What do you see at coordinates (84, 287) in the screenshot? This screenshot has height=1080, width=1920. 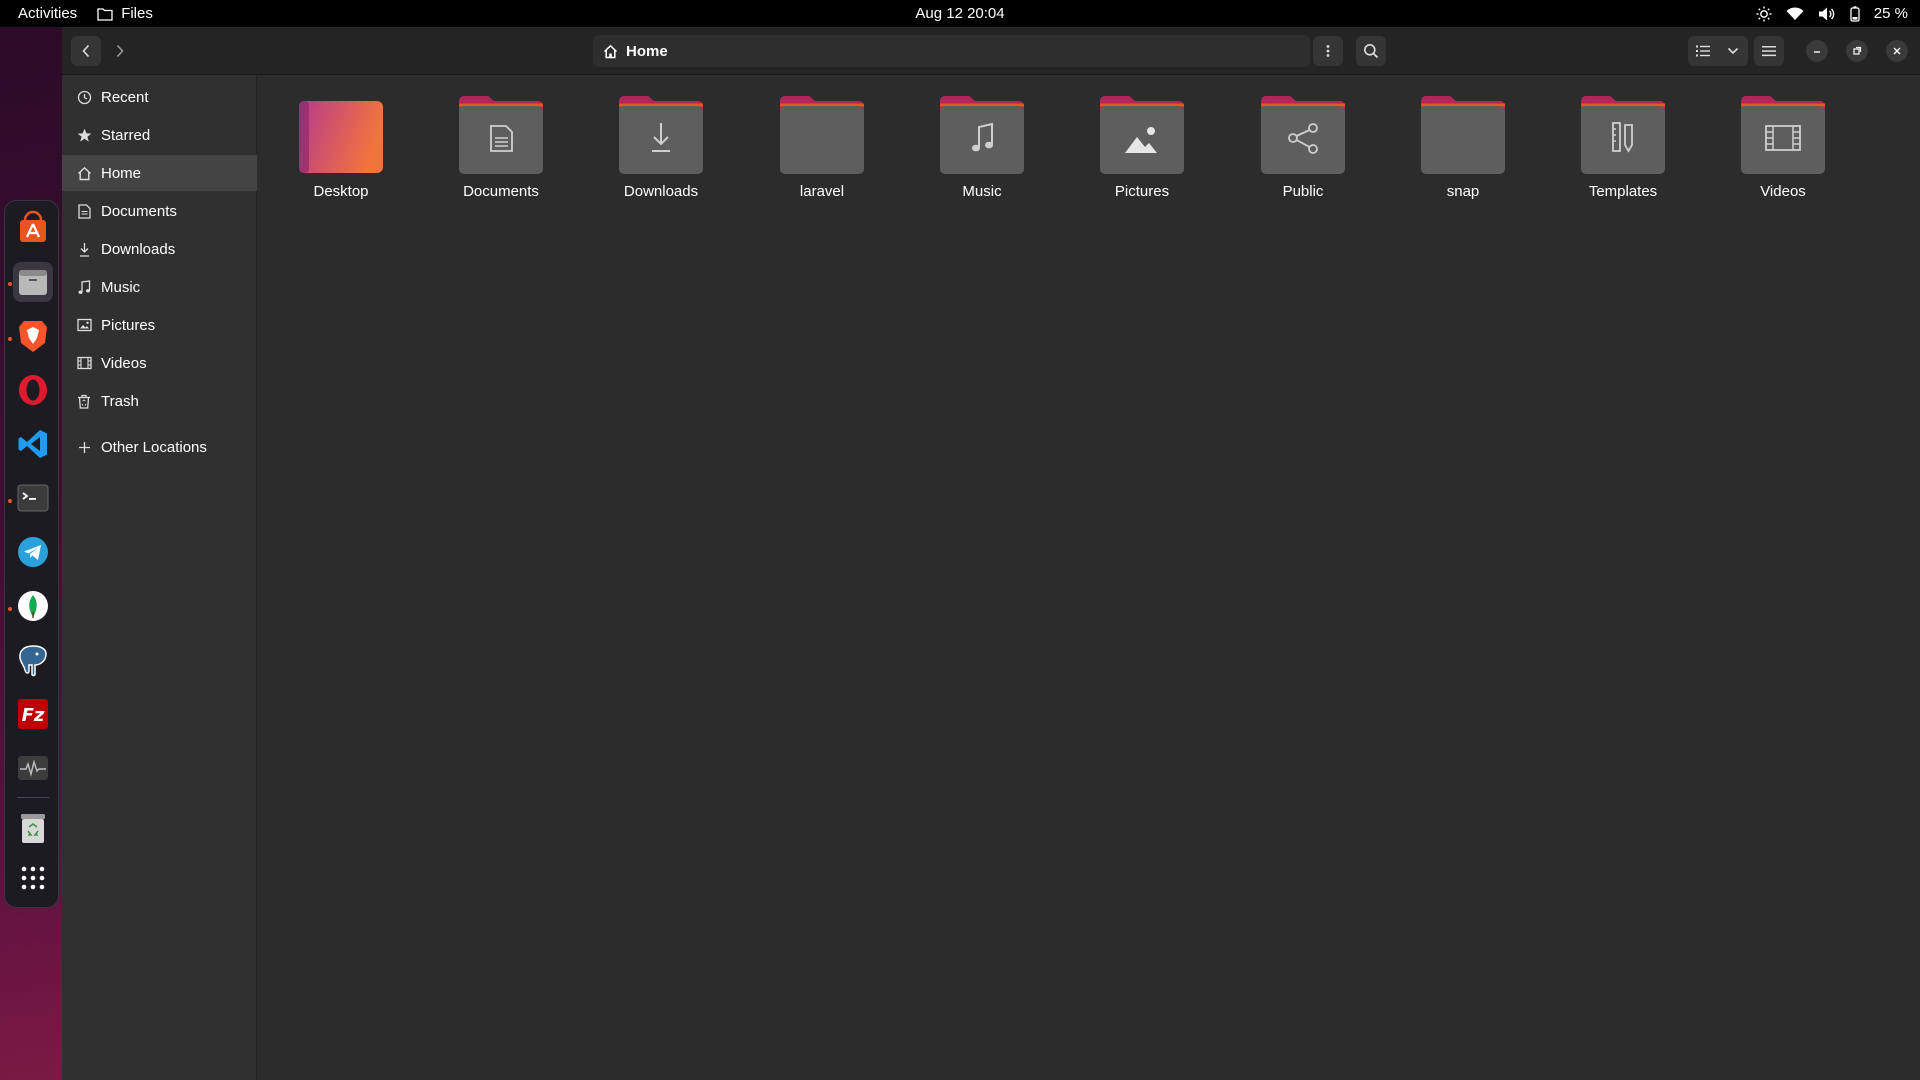 I see `music-icon` at bounding box center [84, 287].